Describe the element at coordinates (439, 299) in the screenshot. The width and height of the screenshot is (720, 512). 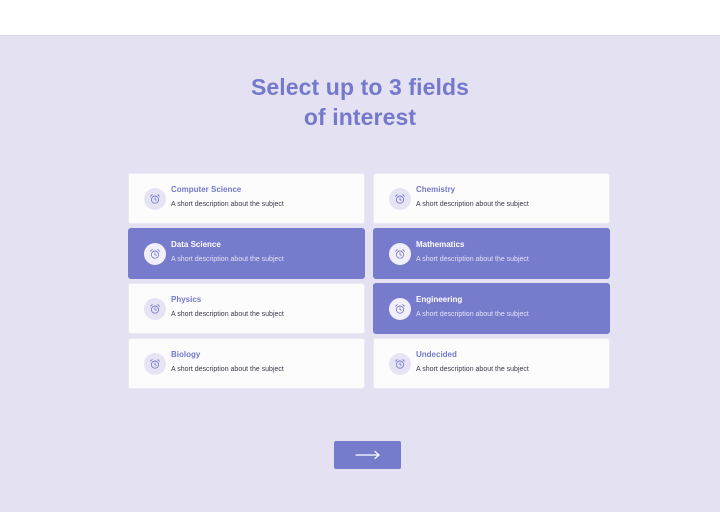
I see `field-title: Engineering` at that location.